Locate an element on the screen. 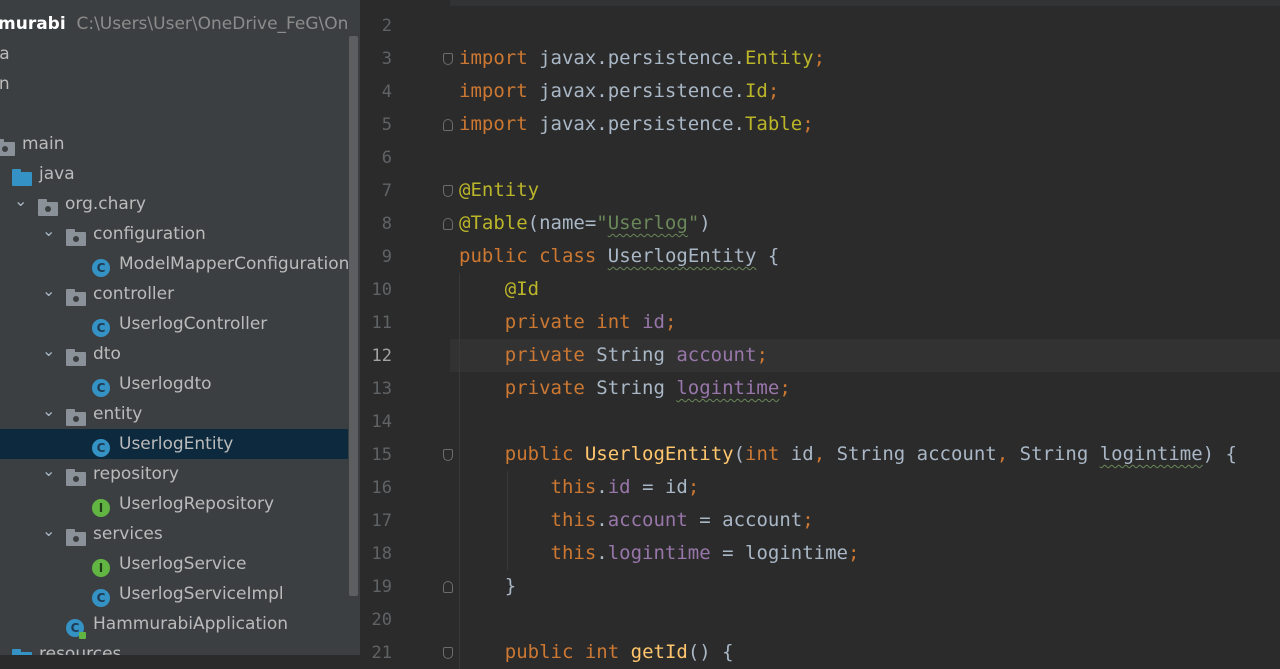 This screenshot has height=669, width=1280. code-token: import is located at coordinates (493, 91).